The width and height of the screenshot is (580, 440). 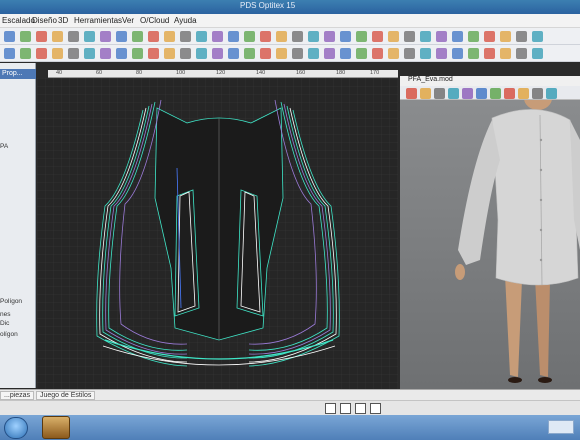 What do you see at coordinates (360, 408) in the screenshot?
I see `ortho-icon` at bounding box center [360, 408].